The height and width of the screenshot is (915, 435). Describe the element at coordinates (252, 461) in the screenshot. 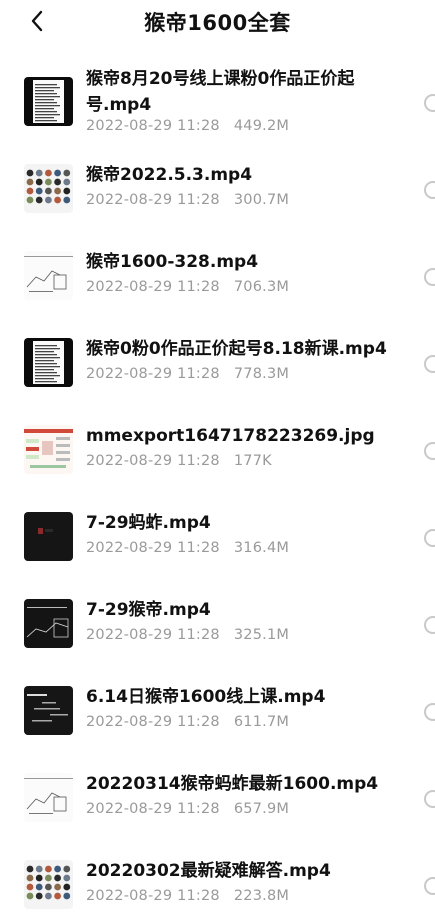

I see `file-size: 177K` at that location.